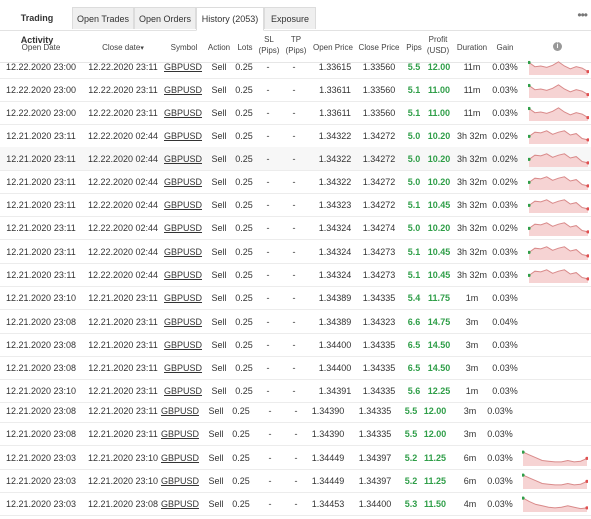 This screenshot has width=591, height=519. Describe the element at coordinates (296, 45) in the screenshot. I see `header-tp: TP (Pips)` at that location.